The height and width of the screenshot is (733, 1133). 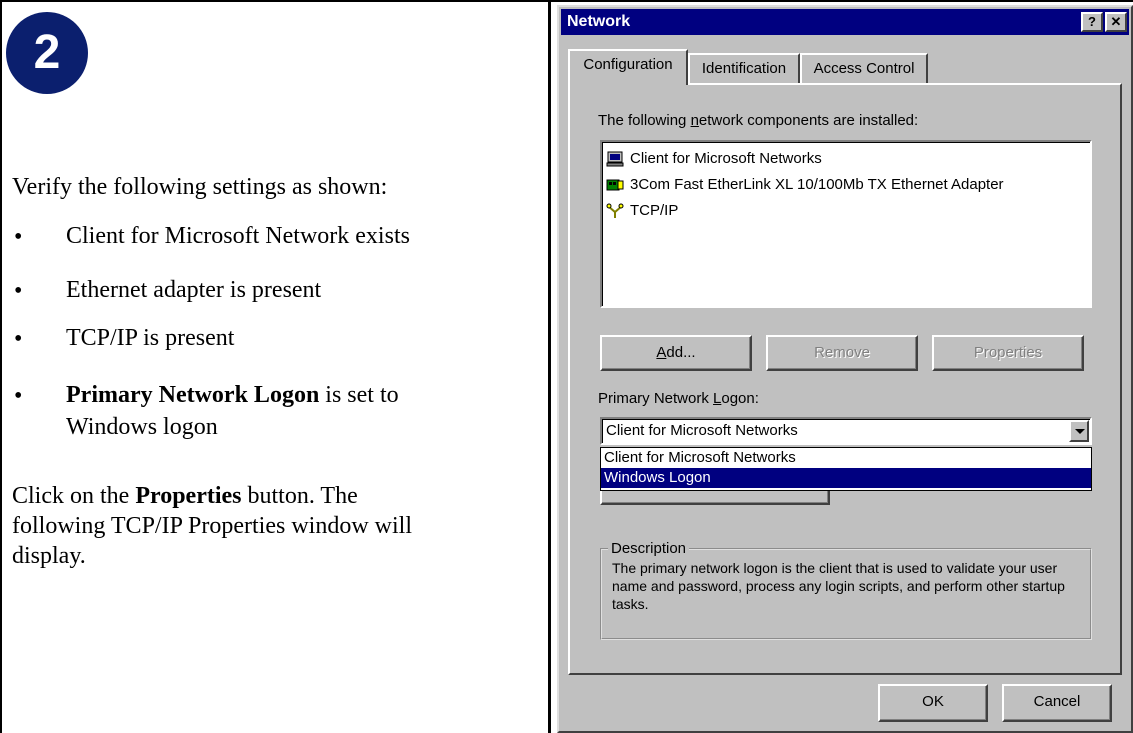 What do you see at coordinates (49, 556) in the screenshot?
I see `click-text-part: display.` at bounding box center [49, 556].